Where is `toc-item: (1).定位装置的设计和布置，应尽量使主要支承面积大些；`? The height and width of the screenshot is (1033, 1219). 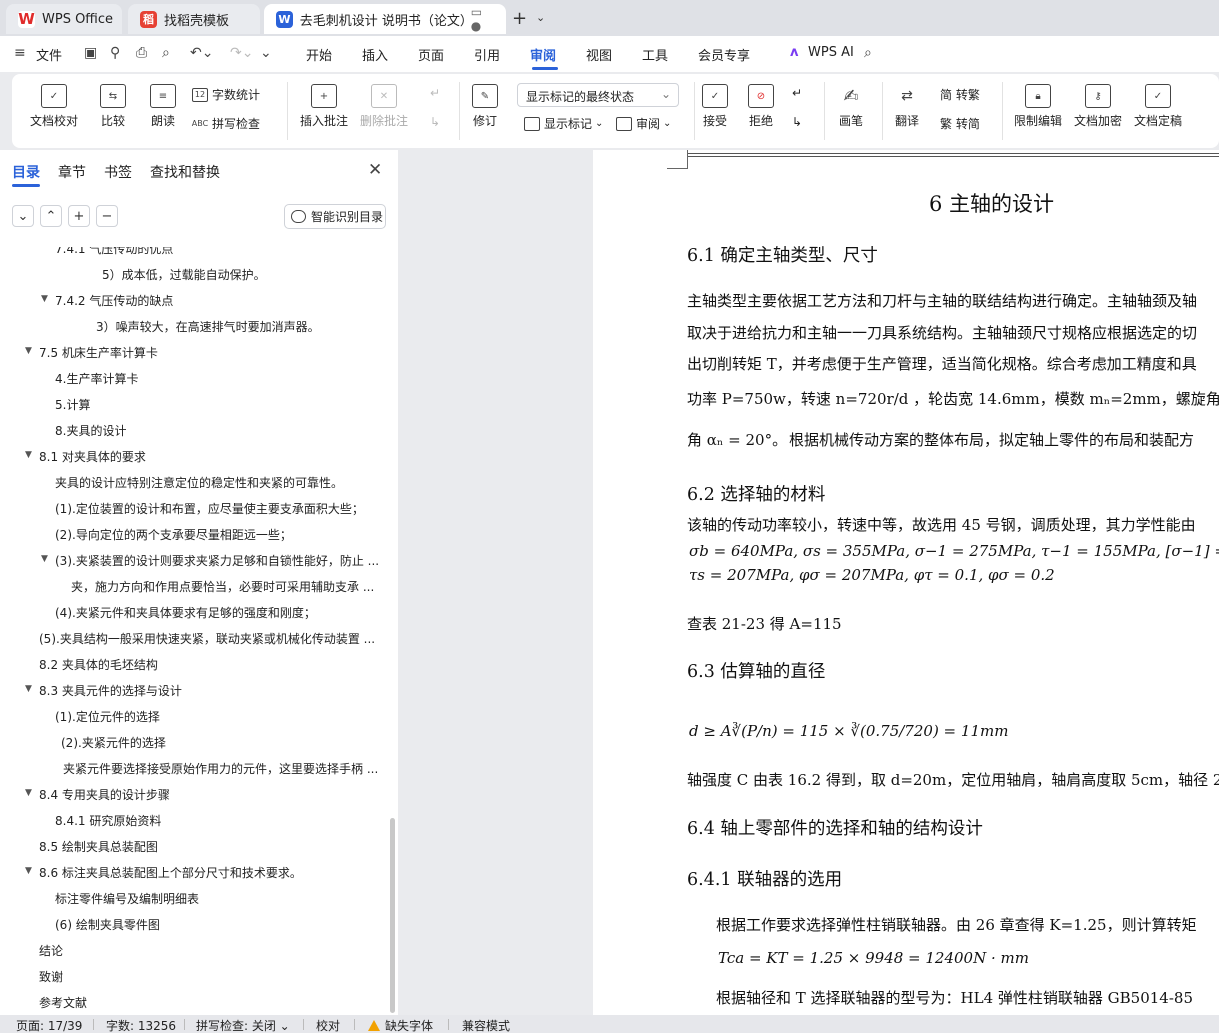 toc-item: (1).定位装置的设计和布置，应尽量使主要支承面积大些； is located at coordinates (209, 508).